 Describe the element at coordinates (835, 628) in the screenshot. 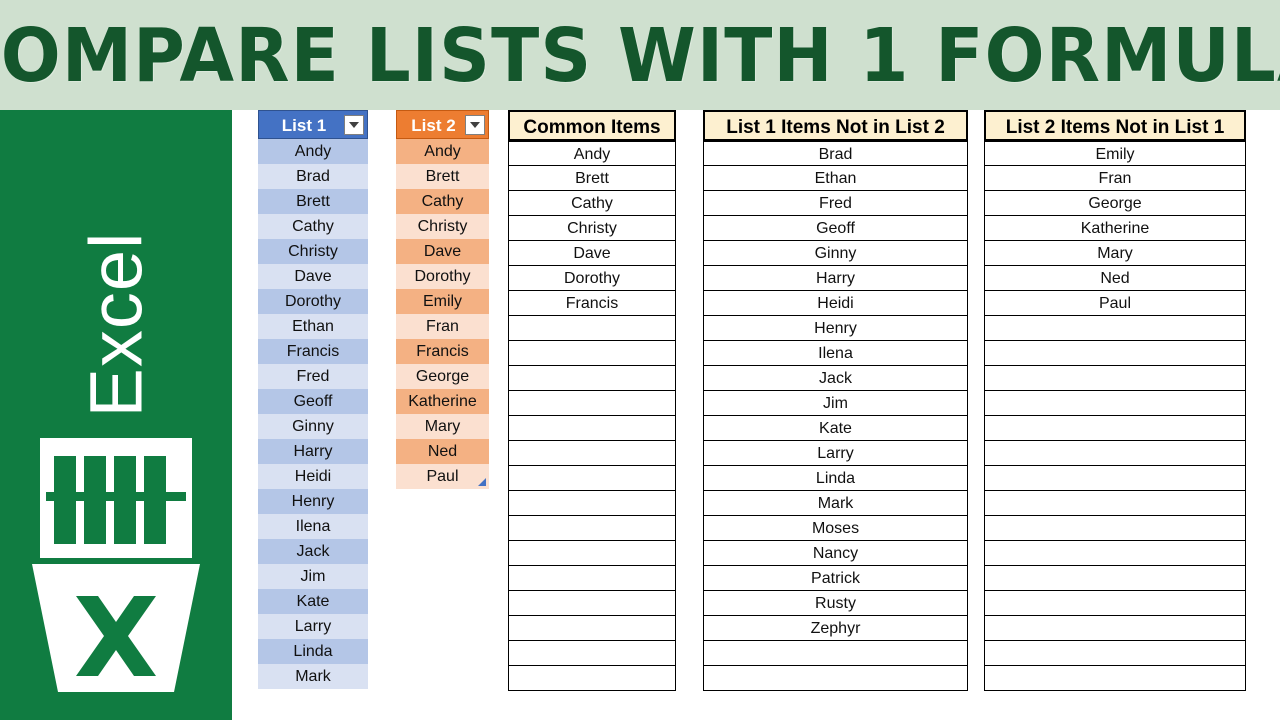

I see `table-row: Zephyr` at that location.